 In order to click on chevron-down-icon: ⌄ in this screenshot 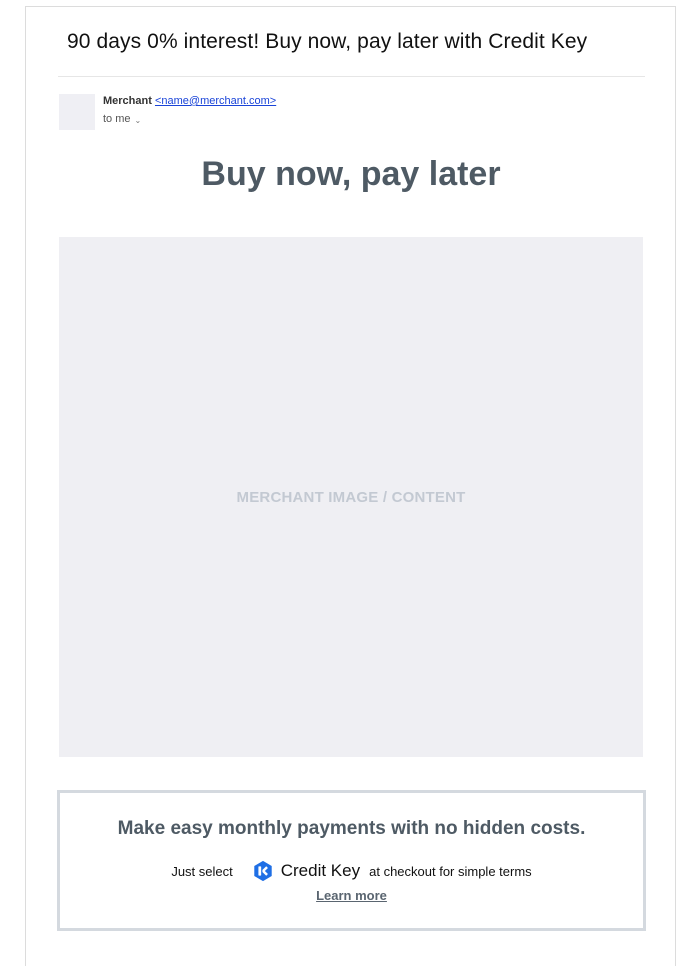, I will do `click(138, 120)`.